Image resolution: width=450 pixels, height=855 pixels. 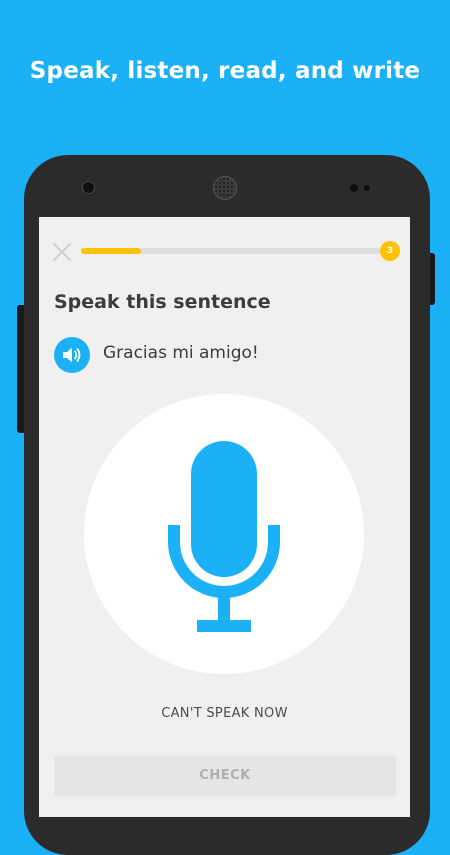 I want to click on progress-count-badge: 3, so click(x=390, y=251).